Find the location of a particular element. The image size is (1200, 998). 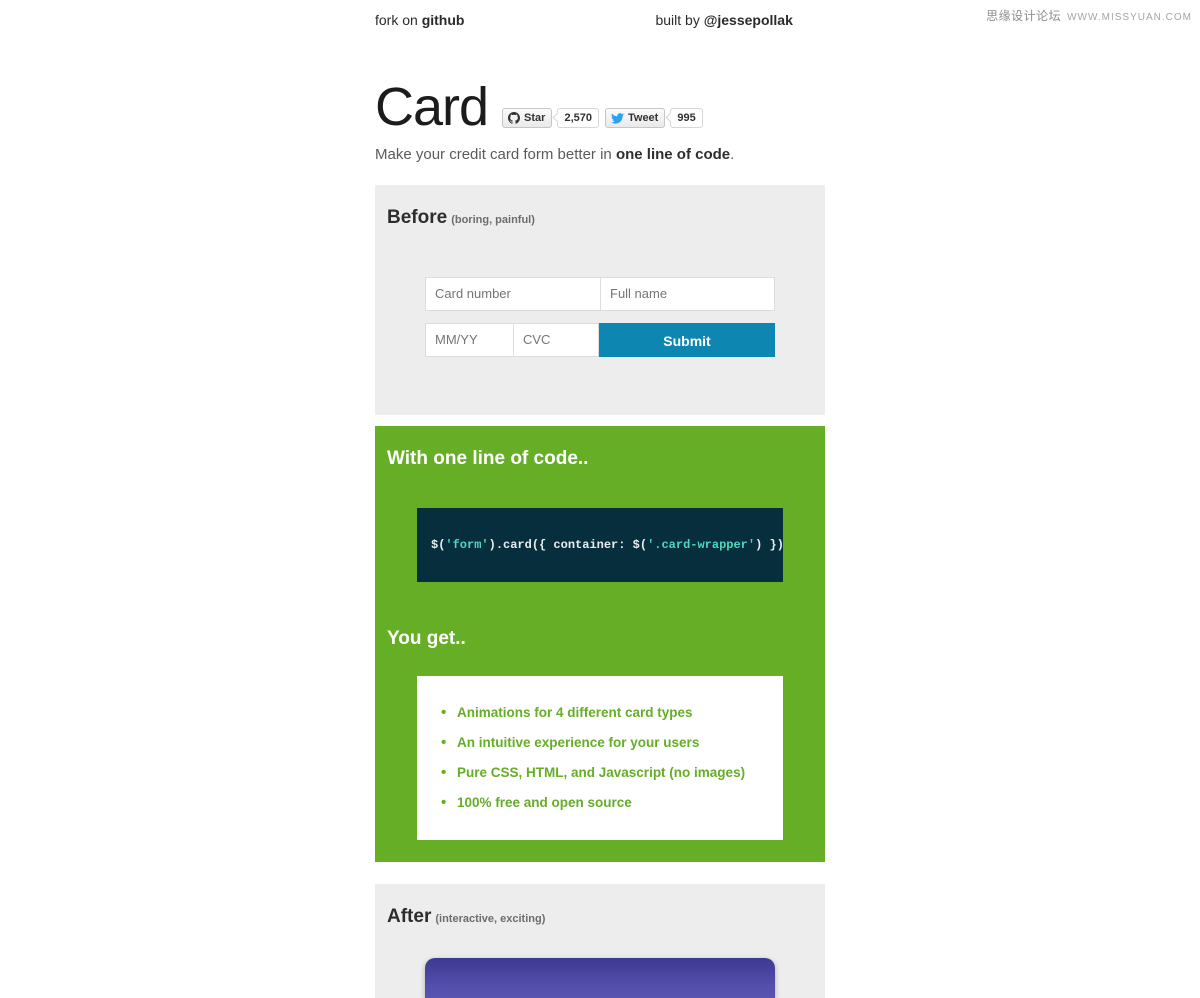

before-subheading-text: (boring, painful) is located at coordinates (493, 220).